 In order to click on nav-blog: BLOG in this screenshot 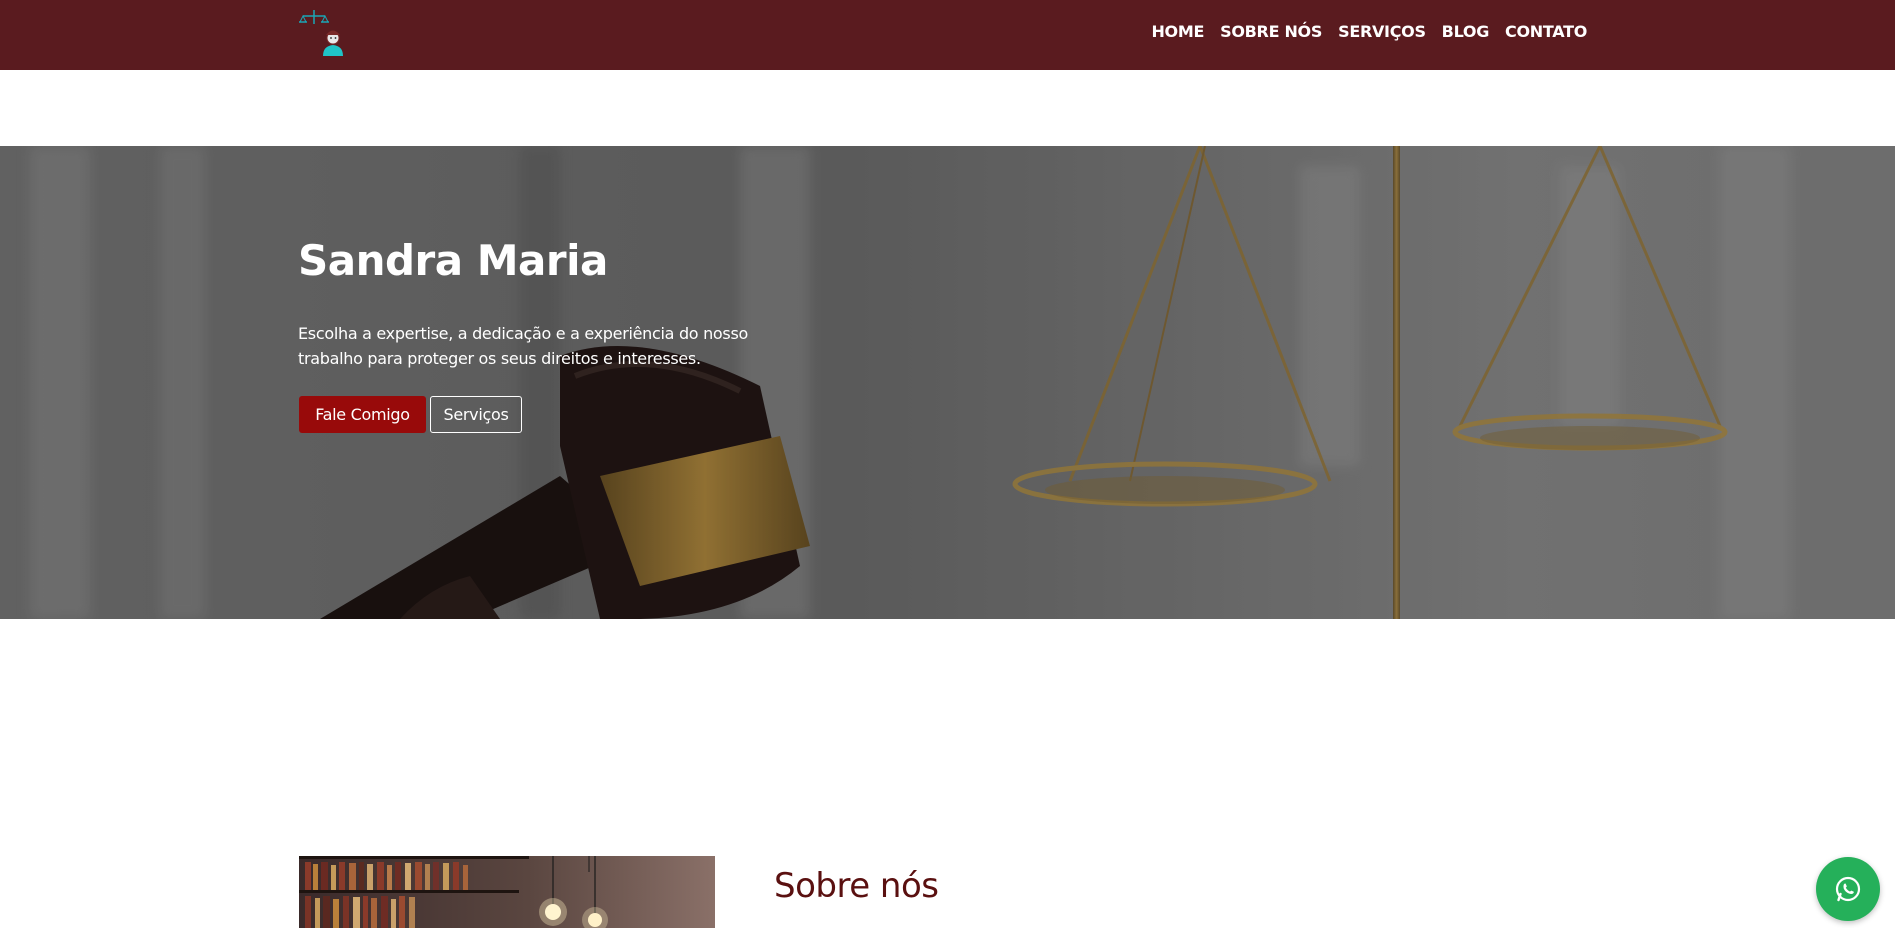, I will do `click(1466, 31)`.